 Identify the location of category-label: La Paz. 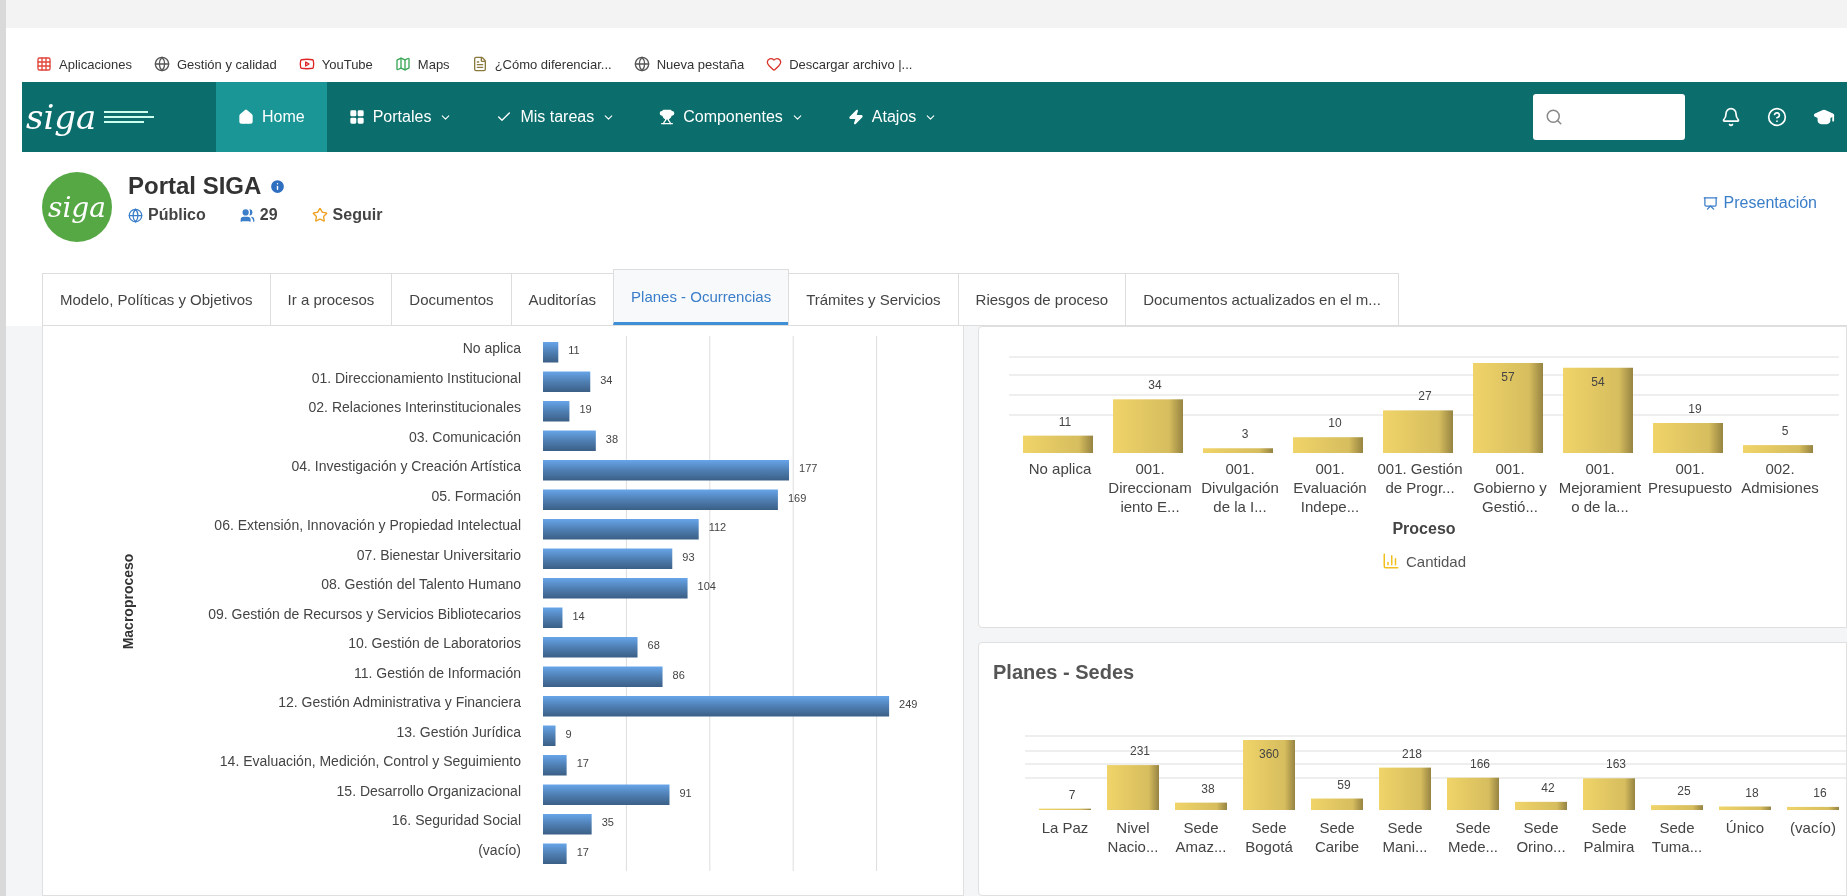
(1065, 828).